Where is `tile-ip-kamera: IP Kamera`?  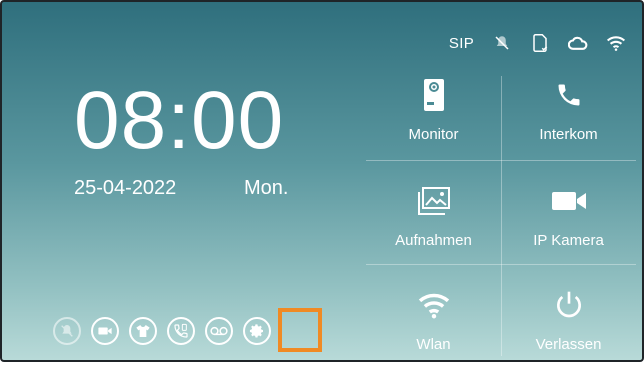 tile-ip-kamera: IP Kamera is located at coordinates (568, 210).